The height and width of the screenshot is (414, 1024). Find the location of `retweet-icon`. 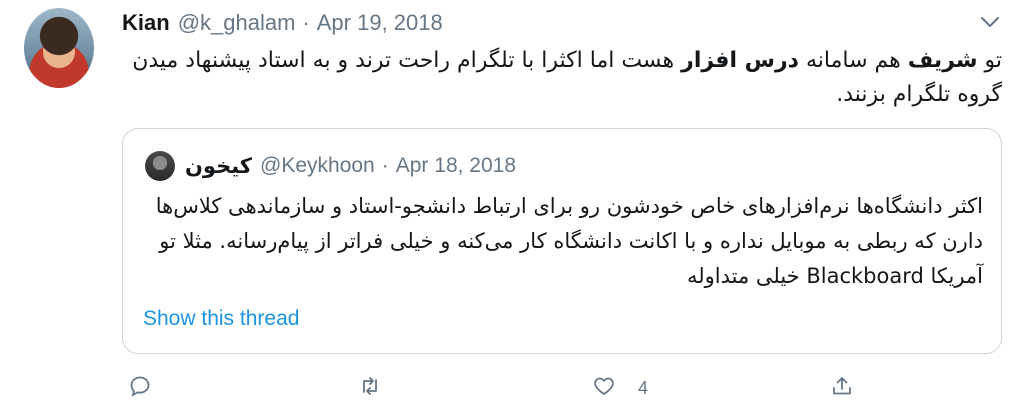

retweet-icon is located at coordinates (370, 388).